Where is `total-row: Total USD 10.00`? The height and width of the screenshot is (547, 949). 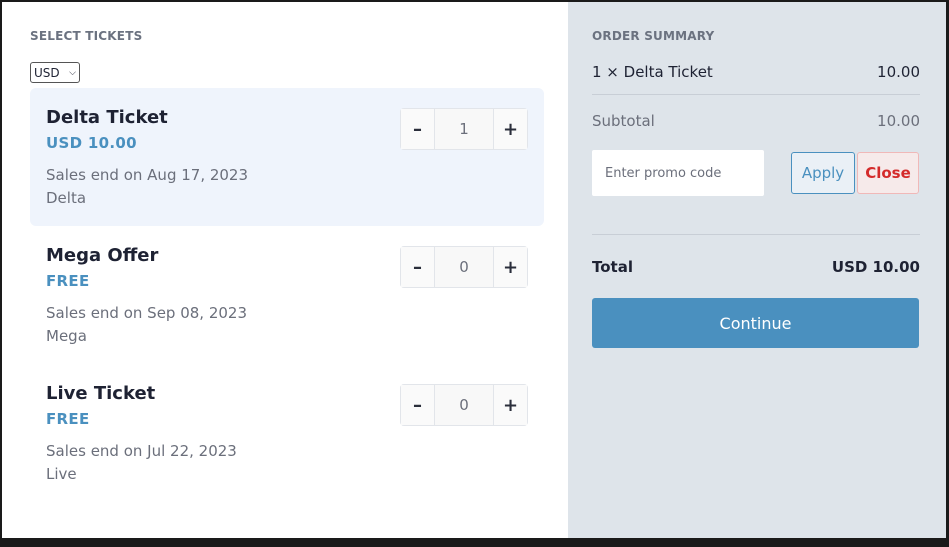
total-row: Total USD 10.00 is located at coordinates (756, 267).